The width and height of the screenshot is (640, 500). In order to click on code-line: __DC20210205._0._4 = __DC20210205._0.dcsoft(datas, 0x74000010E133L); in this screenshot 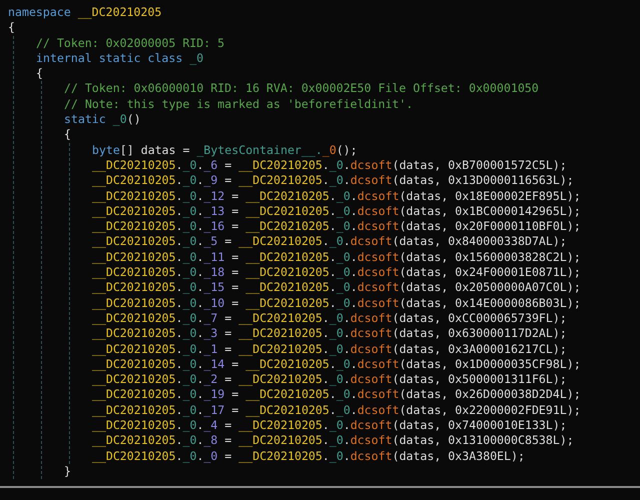, I will do `click(329, 426)`.